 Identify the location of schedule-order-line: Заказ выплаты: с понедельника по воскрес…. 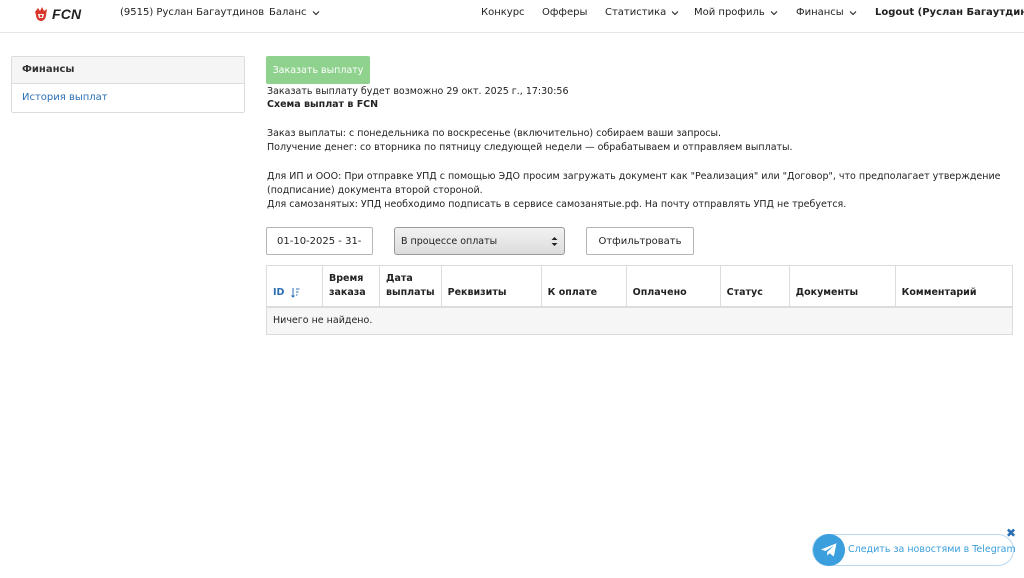
(494, 133).